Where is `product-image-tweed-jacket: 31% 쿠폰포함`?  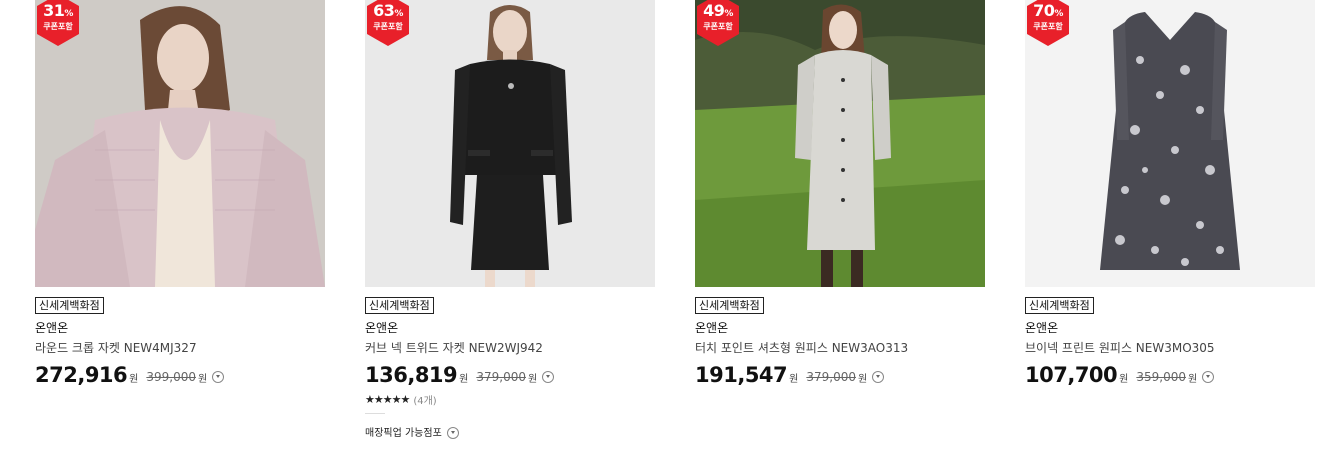 product-image-tweed-jacket: 31% 쿠폰포함 is located at coordinates (180, 143).